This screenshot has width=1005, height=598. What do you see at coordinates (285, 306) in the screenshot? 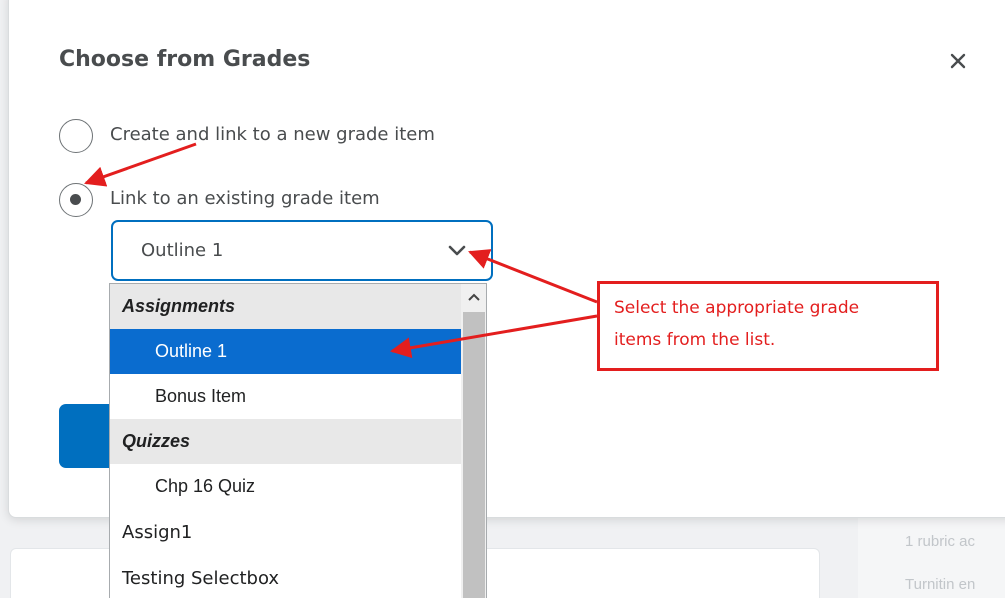
I see `optgroup-assignments: Assignments` at bounding box center [285, 306].